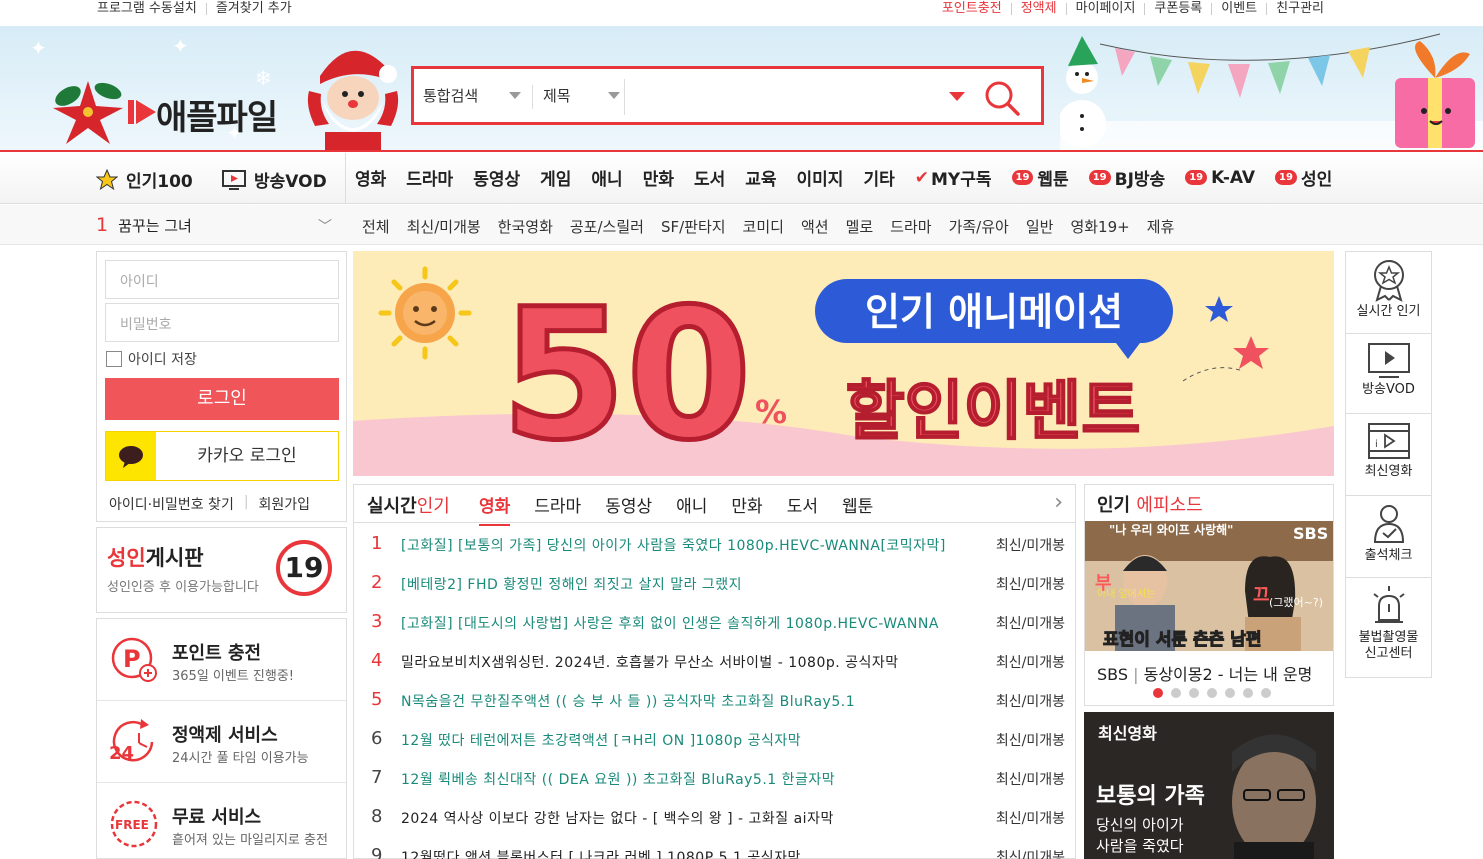 This screenshot has width=1483, height=859. I want to click on realtime-row-title: [베테랑2] FHD 황정민 정해인 죄짓고 살지 말라 그랬지, so click(688, 584).